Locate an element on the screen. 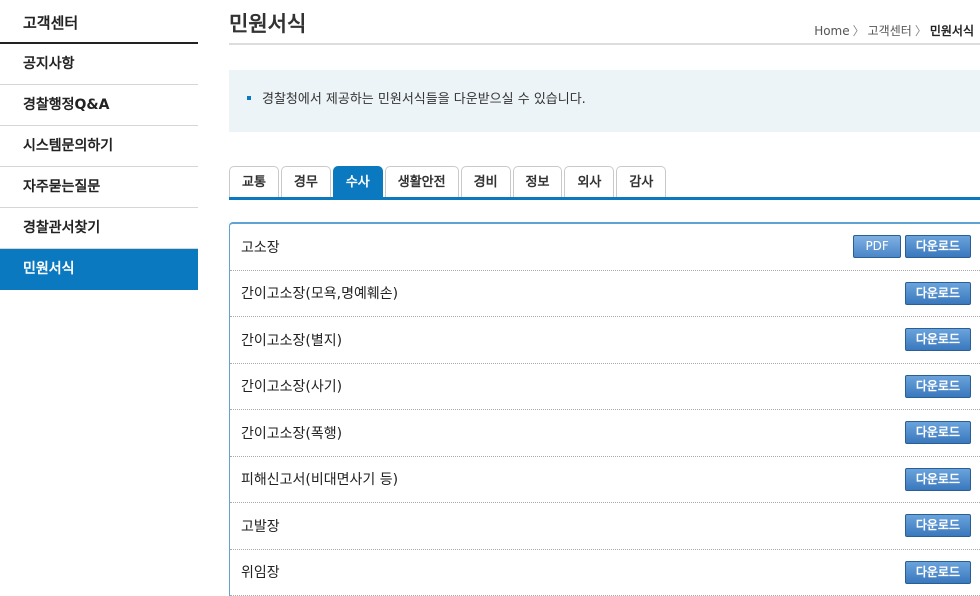 The height and width of the screenshot is (596, 980). form-title: 간이고소장(폭행) is located at coordinates (292, 433).